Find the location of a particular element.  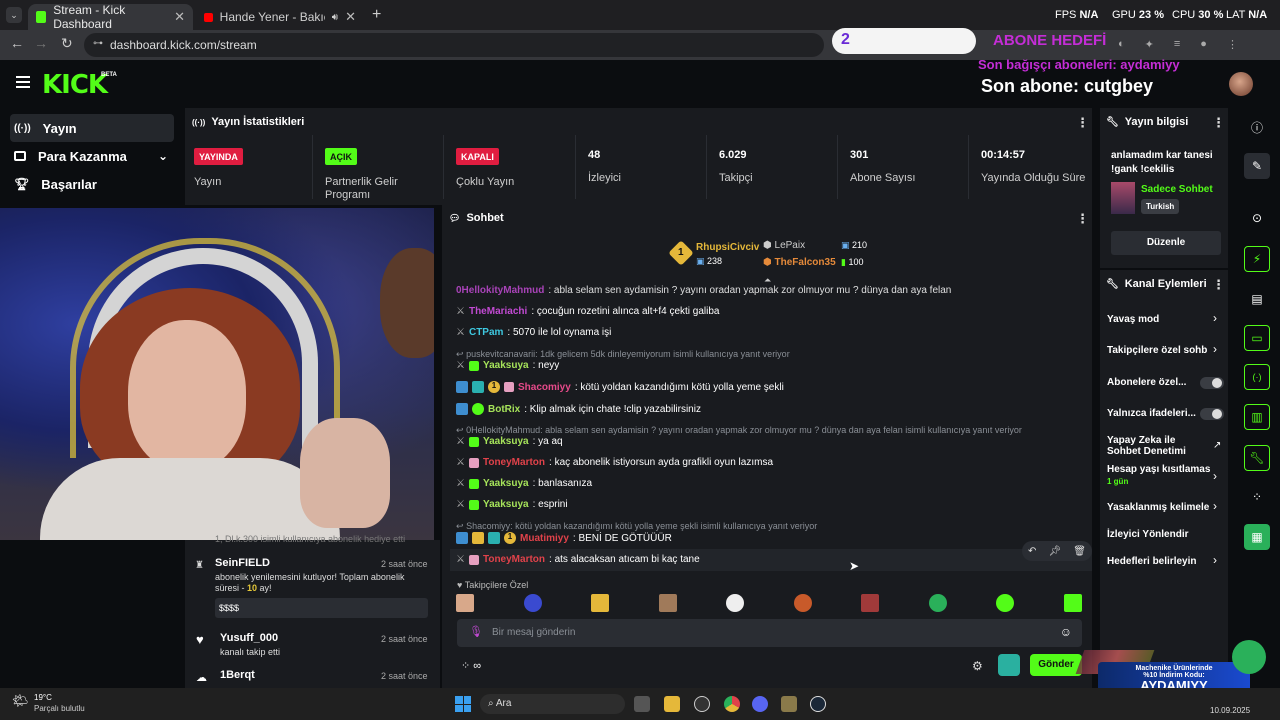

chat-message: ⚔ Yaaksuya: neyy is located at coordinates (507, 365).